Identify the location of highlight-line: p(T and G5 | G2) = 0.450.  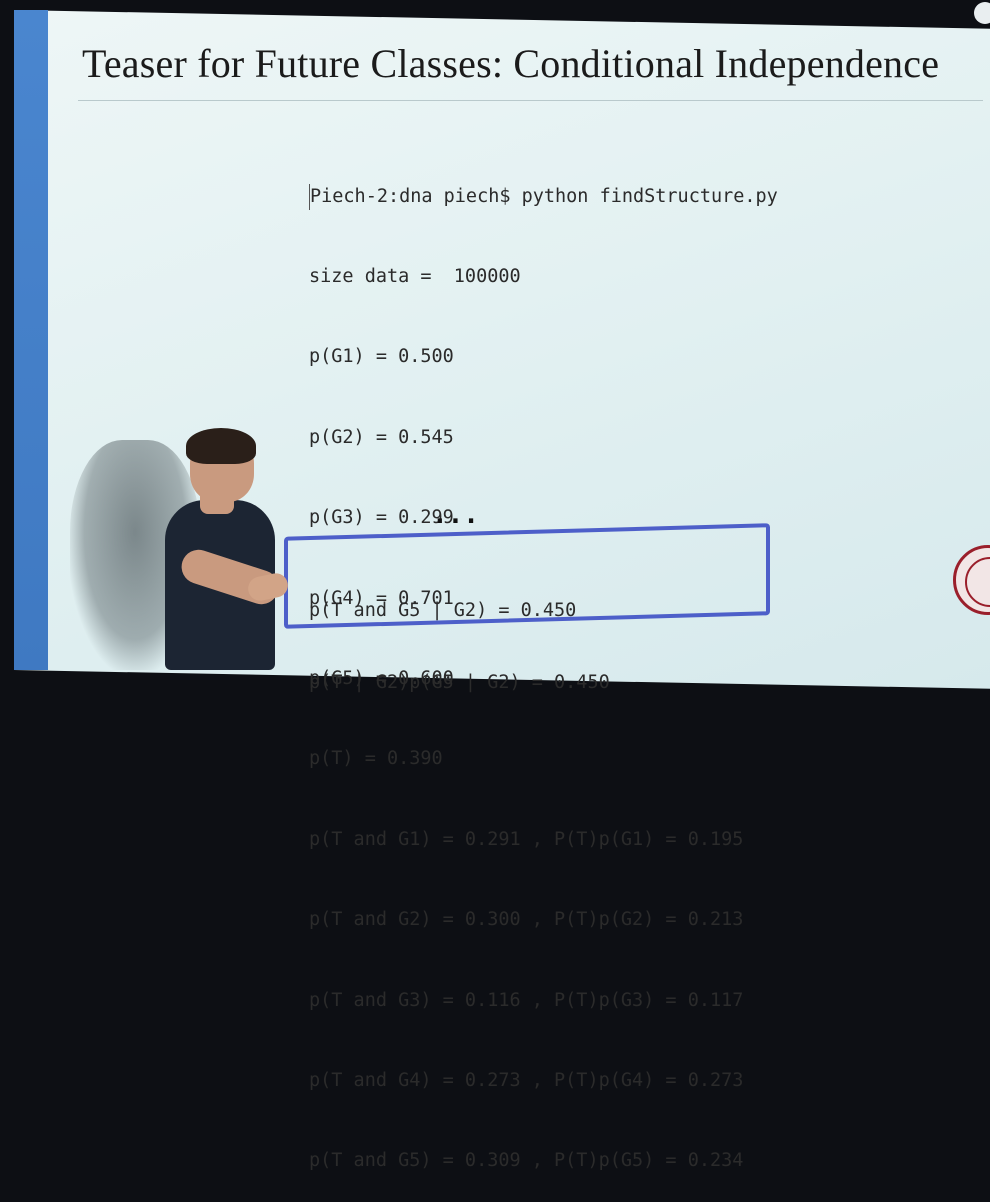
(443, 610).